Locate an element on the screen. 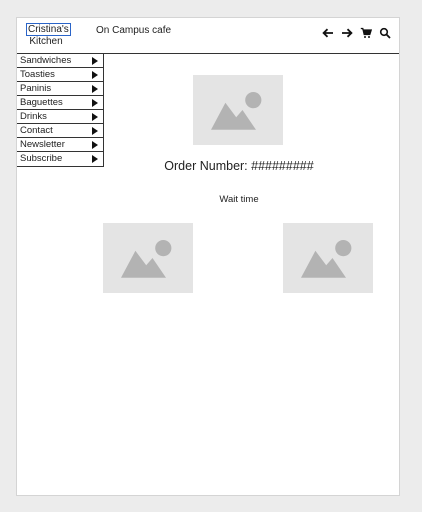 The image size is (422, 512). cart-icon is located at coordinates (366, 33).